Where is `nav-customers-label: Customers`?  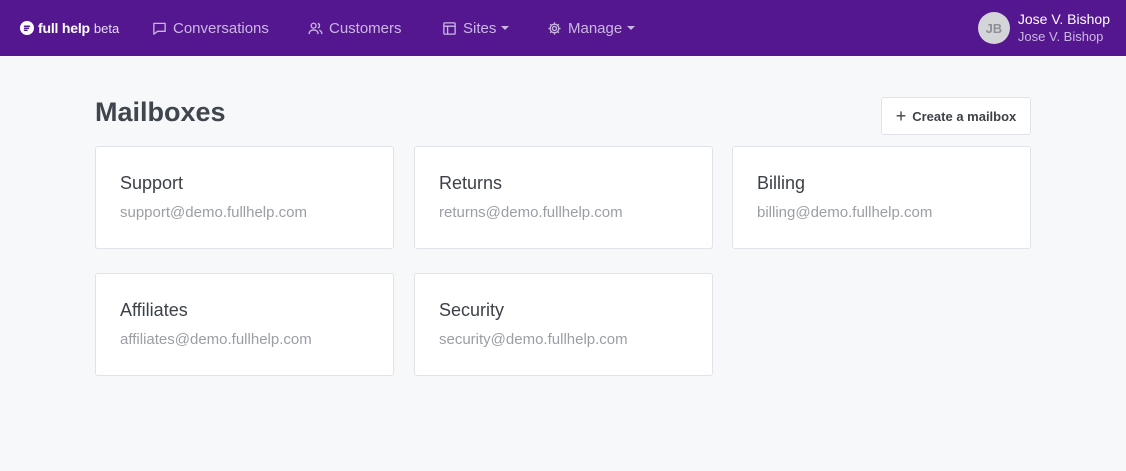
nav-customers-label: Customers is located at coordinates (365, 28).